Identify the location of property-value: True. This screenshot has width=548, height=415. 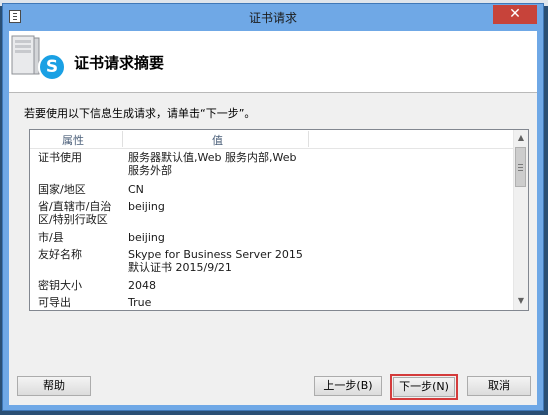
(140, 302).